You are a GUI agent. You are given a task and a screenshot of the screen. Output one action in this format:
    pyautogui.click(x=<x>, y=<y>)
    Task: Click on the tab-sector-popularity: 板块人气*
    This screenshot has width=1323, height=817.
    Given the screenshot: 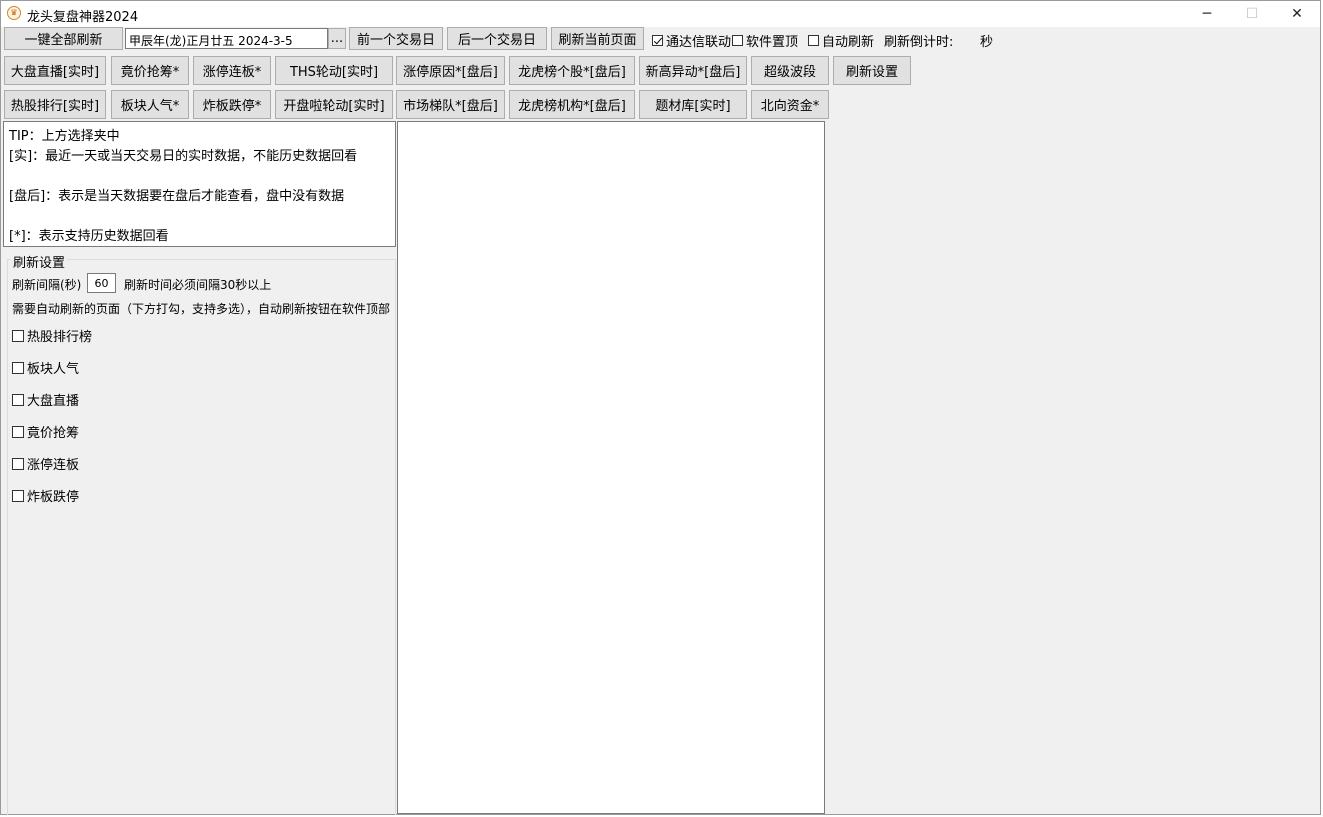 What is the action you would take?
    pyautogui.click(x=150, y=104)
    